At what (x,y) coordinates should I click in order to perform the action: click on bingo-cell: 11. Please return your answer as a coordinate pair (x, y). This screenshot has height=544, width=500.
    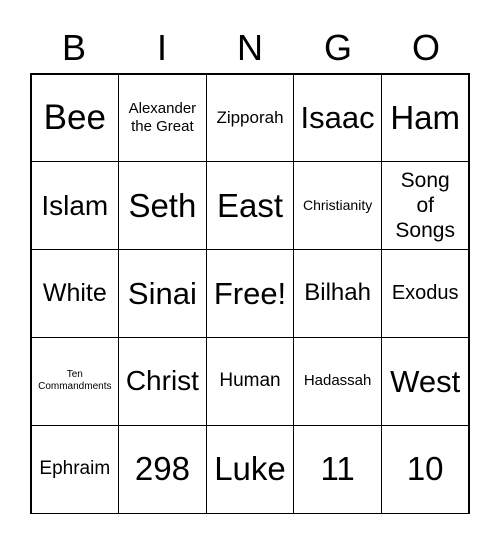
    Looking at the image, I should click on (337, 469).